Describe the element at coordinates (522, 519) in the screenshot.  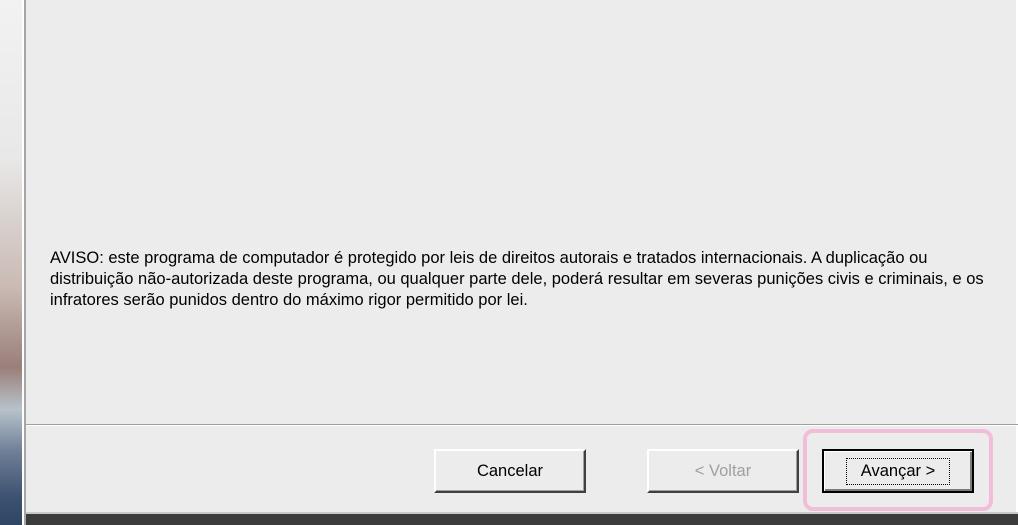
I see `window-bottom-border` at that location.